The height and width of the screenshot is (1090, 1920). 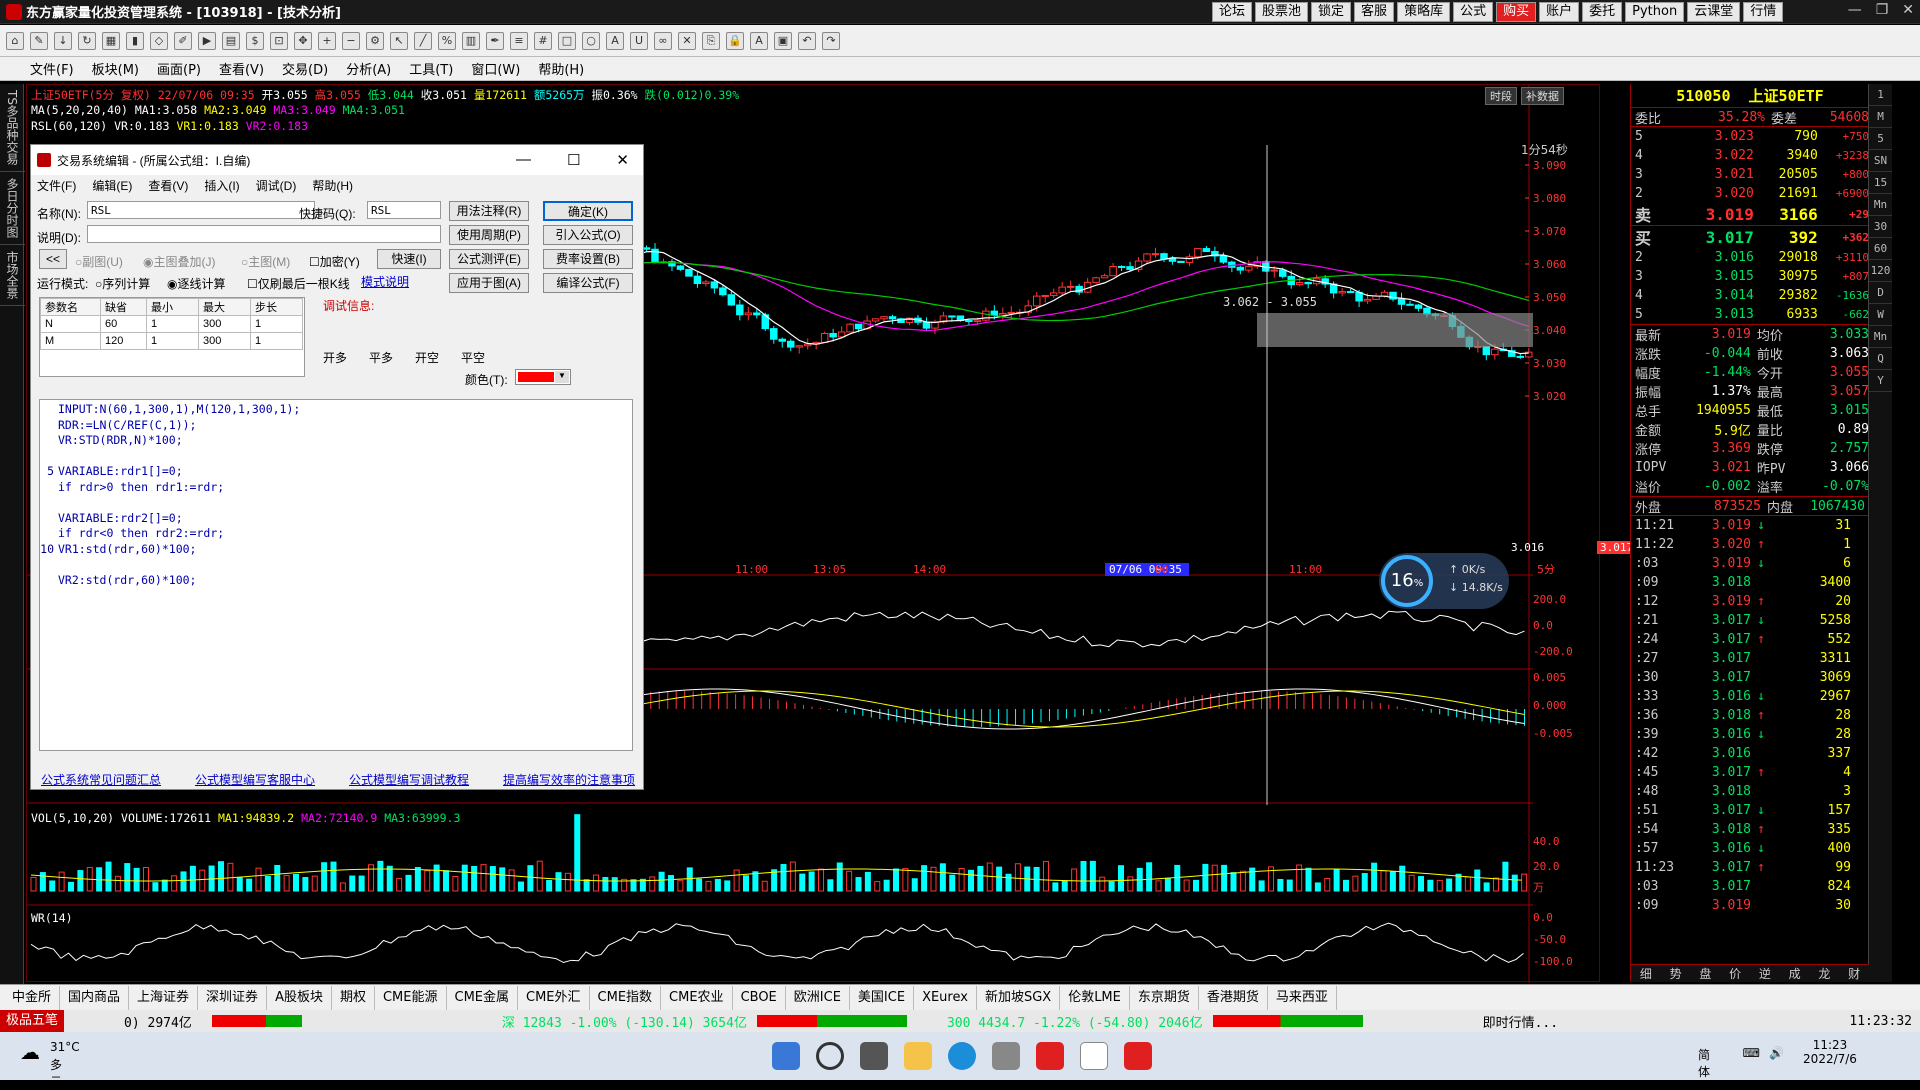 I want to click on left-tab-1: 多日分时图, so click(x=12, y=208).